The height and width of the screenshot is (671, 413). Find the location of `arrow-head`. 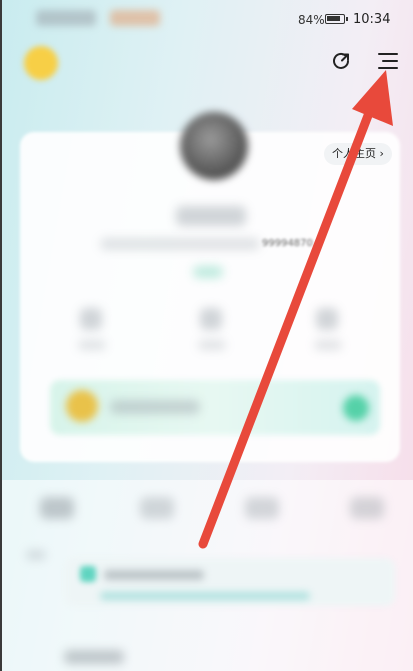

arrow-head is located at coordinates (372, 98).